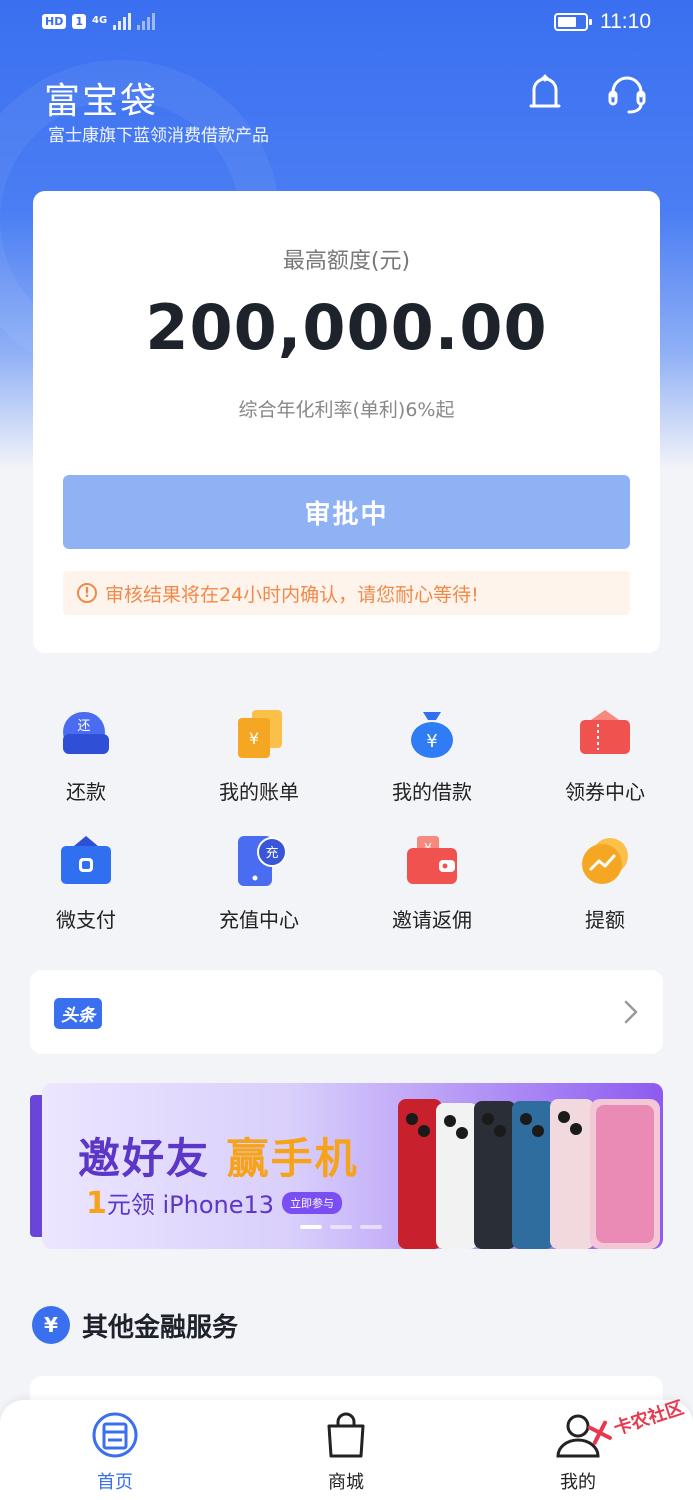  What do you see at coordinates (346, 1482) in the screenshot?
I see `tab-label: 商城` at bounding box center [346, 1482].